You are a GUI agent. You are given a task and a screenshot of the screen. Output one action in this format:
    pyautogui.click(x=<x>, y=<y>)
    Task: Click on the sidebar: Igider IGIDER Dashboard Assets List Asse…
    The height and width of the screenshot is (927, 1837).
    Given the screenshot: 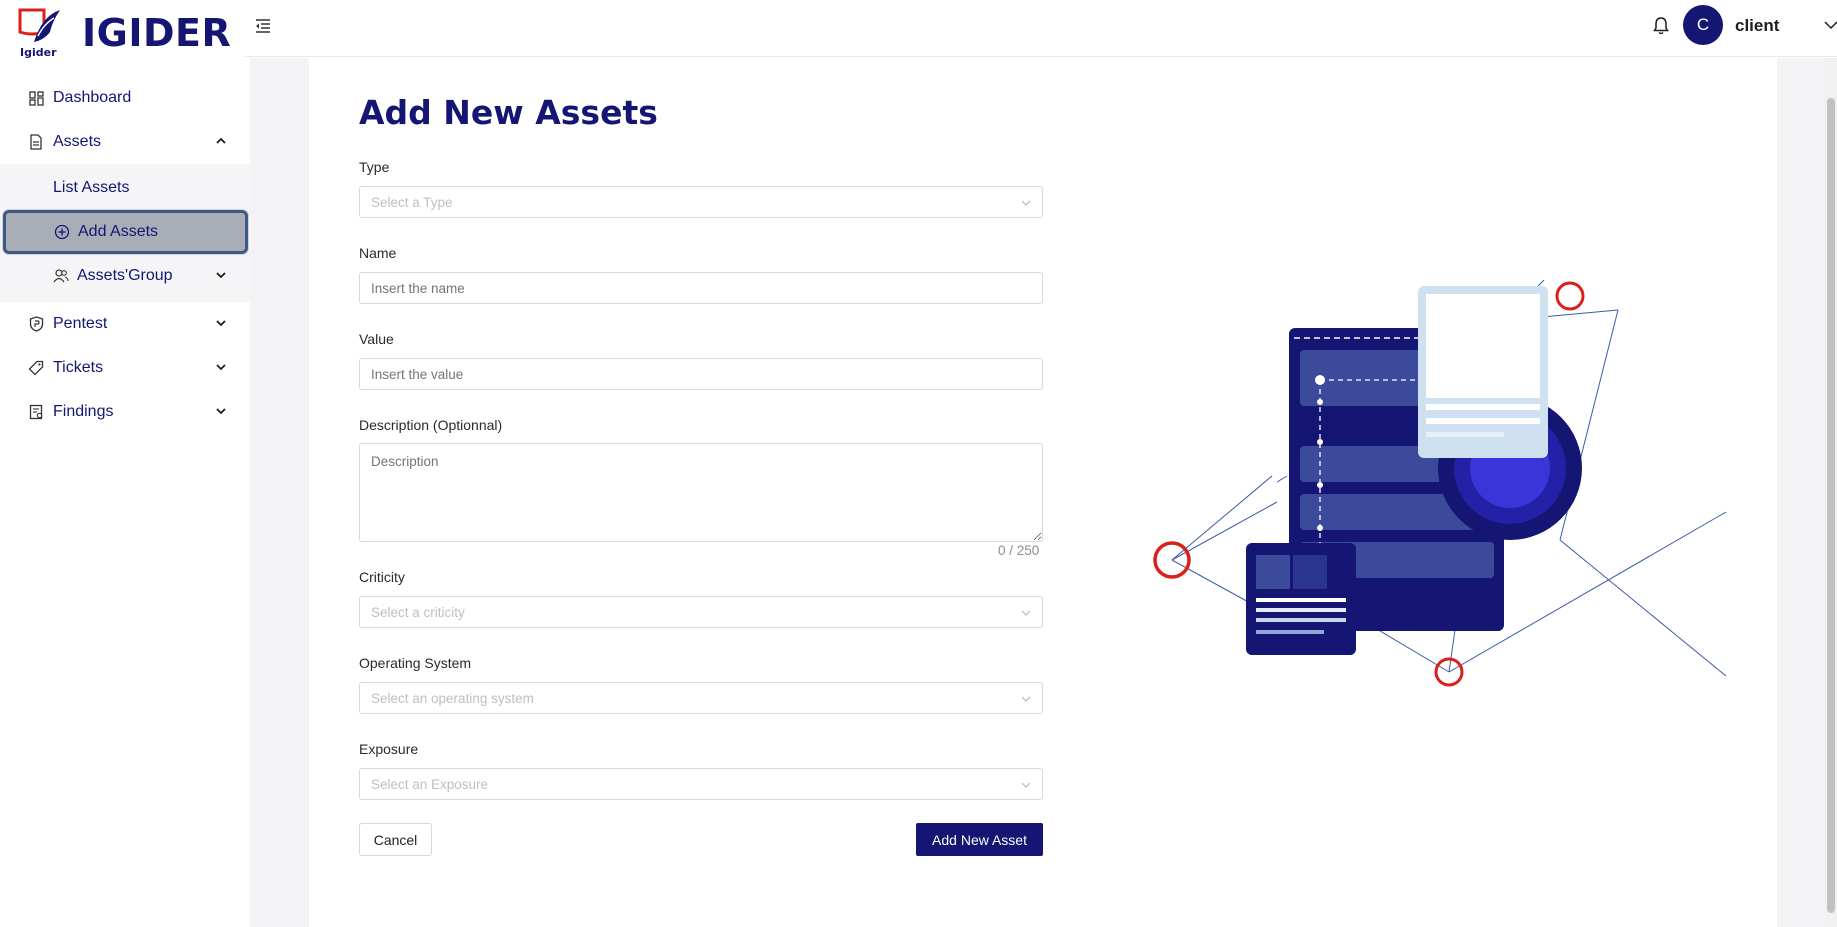 What is the action you would take?
    pyautogui.click(x=125, y=463)
    